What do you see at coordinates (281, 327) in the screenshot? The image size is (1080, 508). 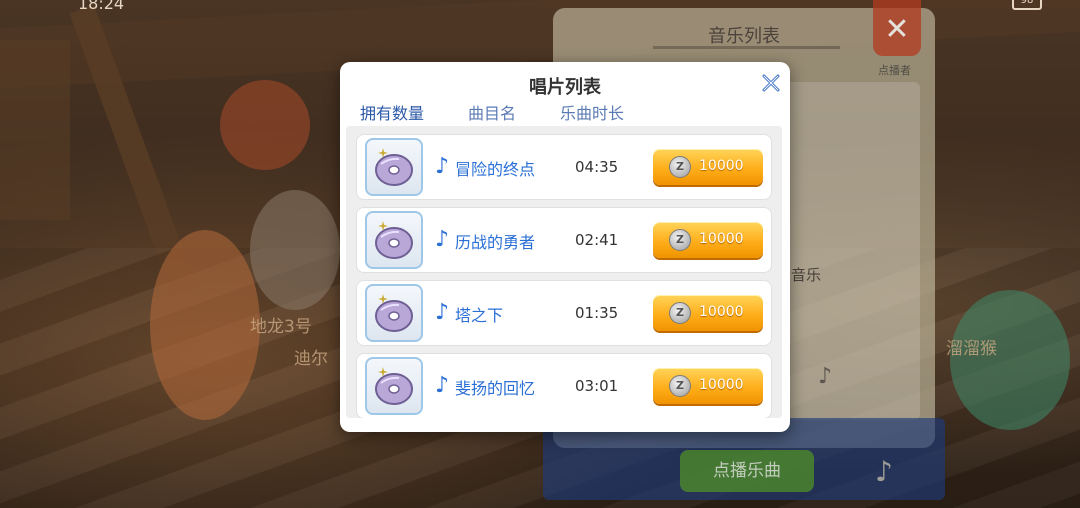 I see `player-name-label: 地龙3号` at bounding box center [281, 327].